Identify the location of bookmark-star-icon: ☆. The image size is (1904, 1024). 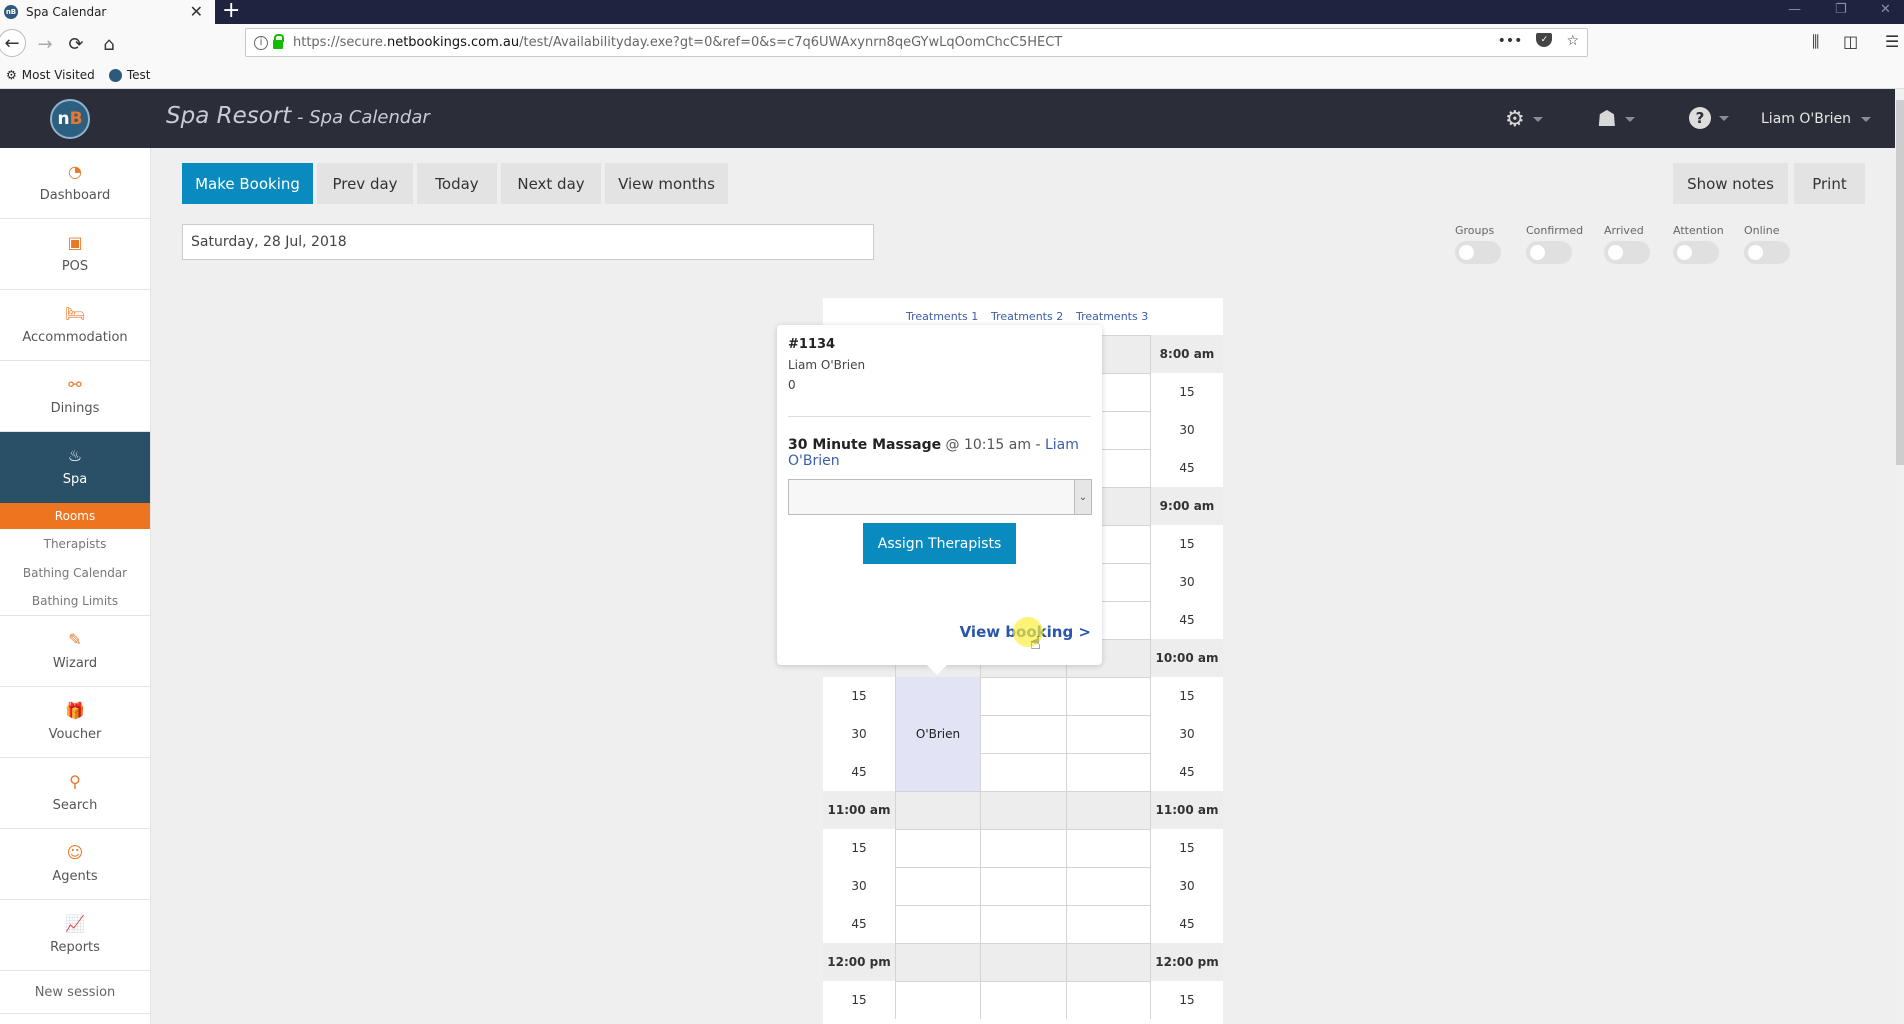
(1572, 41).